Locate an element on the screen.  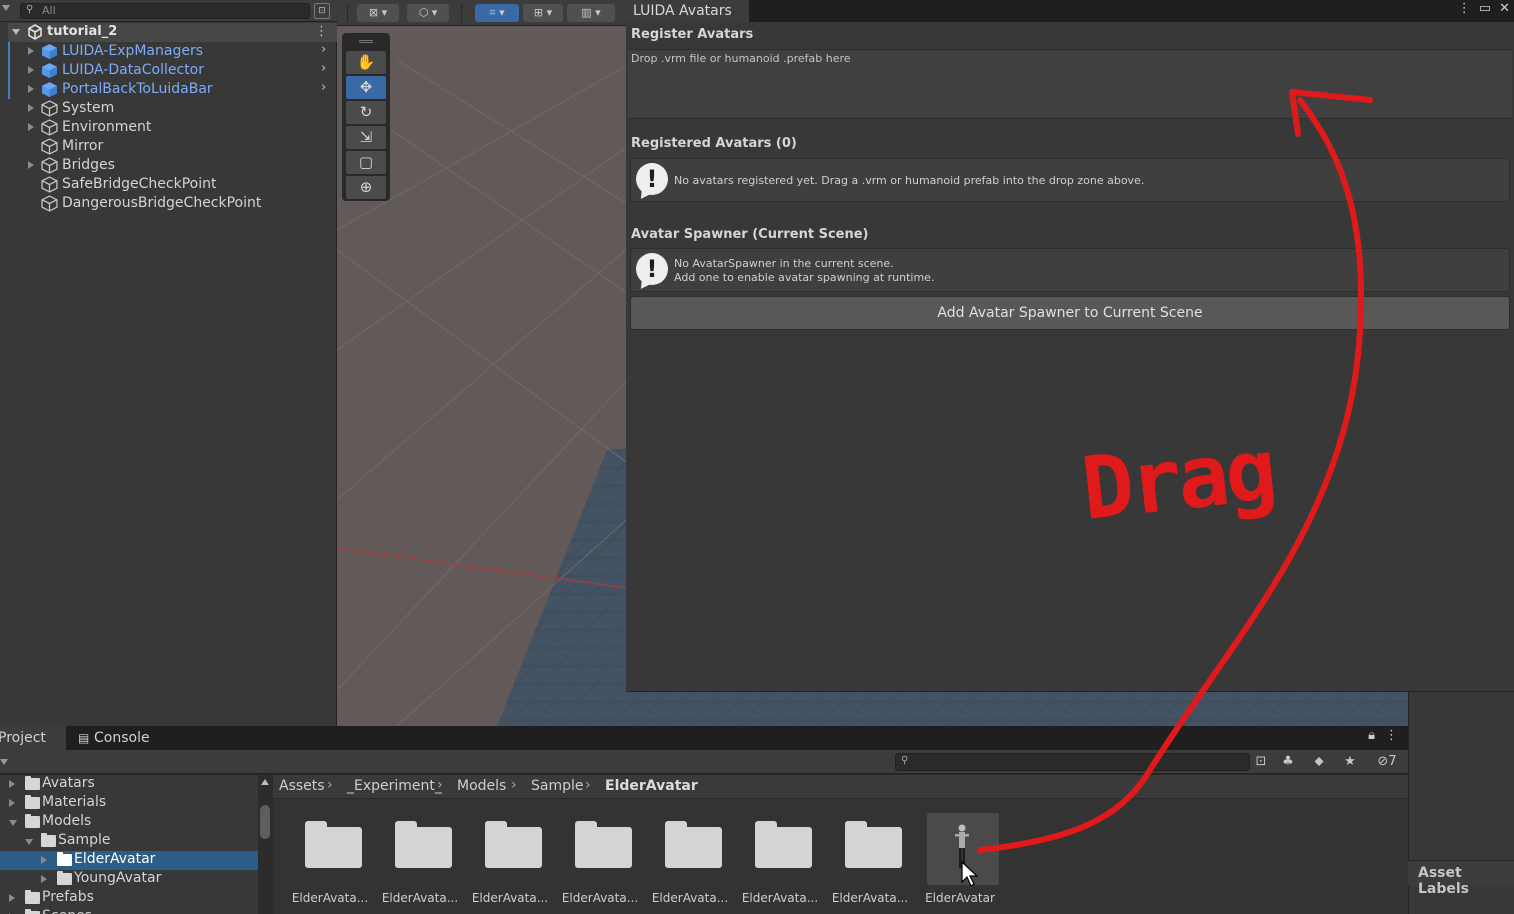
add-avatar-spawner-button: Add Avatar Spawner to Current Scene is located at coordinates (1070, 313).